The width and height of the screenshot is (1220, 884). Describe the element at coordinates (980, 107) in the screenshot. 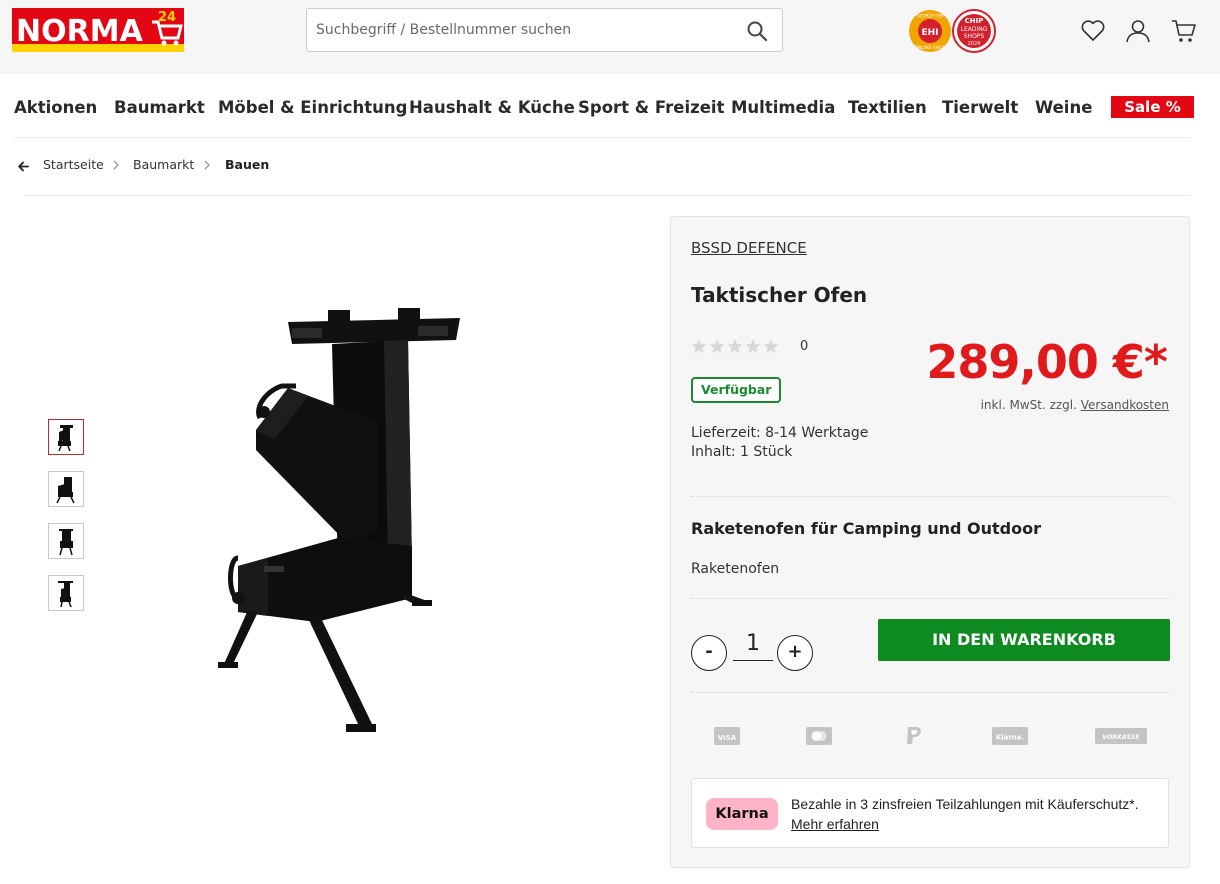

I see `nav-item-tierwelt: Tierwelt` at that location.